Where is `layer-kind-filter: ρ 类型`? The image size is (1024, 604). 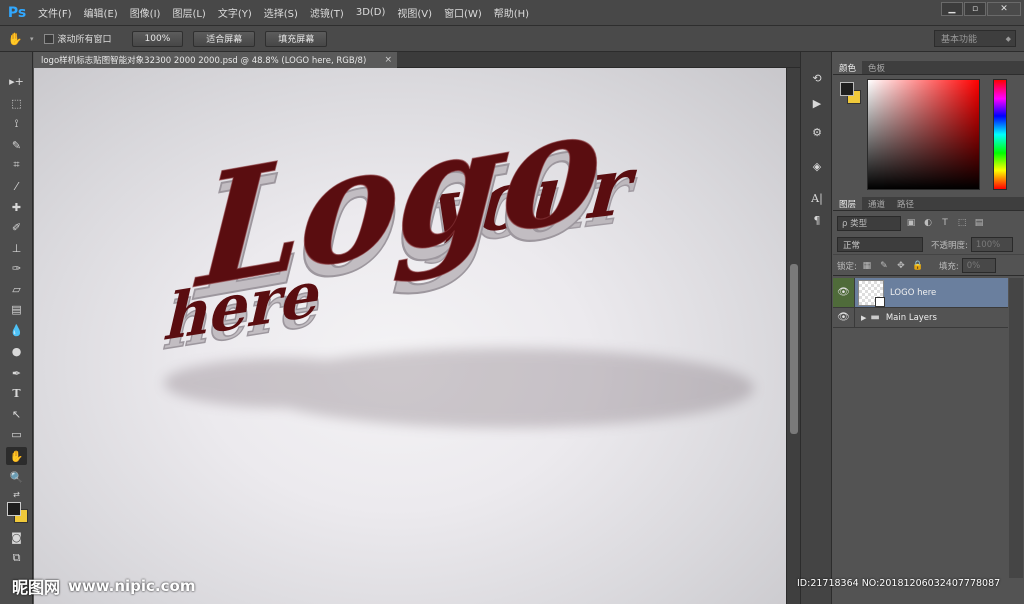
layer-kind-filter: ρ 类型 is located at coordinates (869, 223).